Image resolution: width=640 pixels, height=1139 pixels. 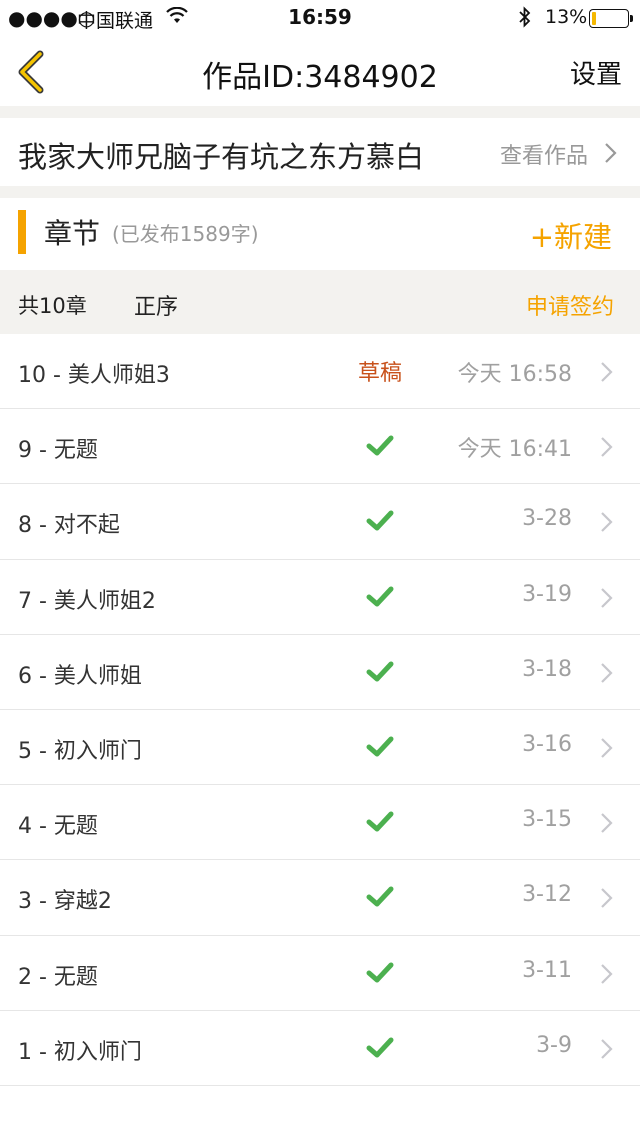 What do you see at coordinates (571, 235) in the screenshot?
I see `new-chapter-button: +新建` at bounding box center [571, 235].